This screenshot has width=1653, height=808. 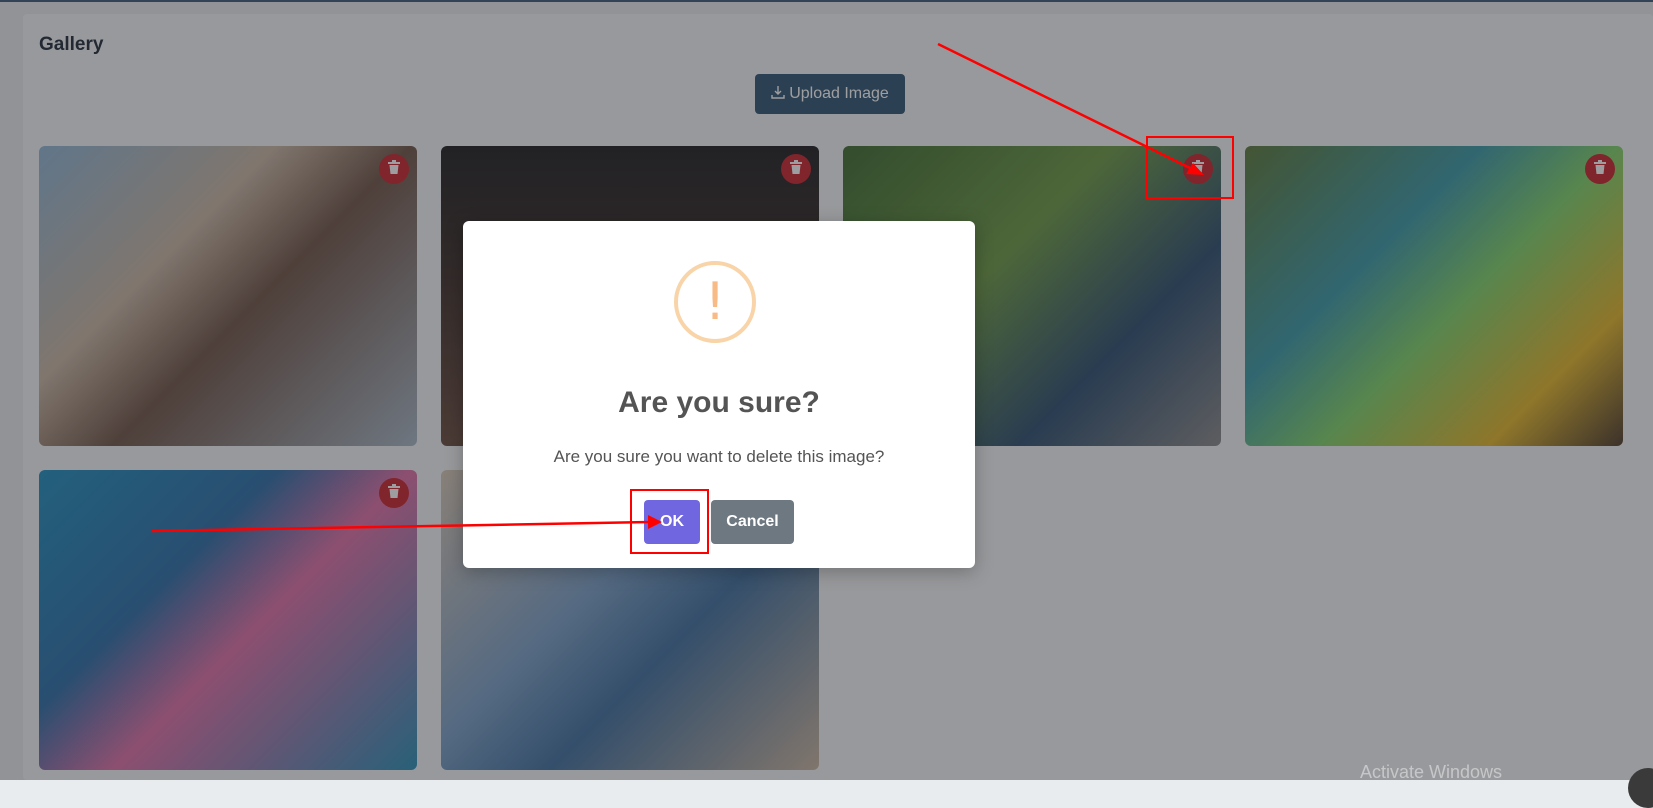 I want to click on annotation-arrowhead-delete, so click(x=1195, y=169).